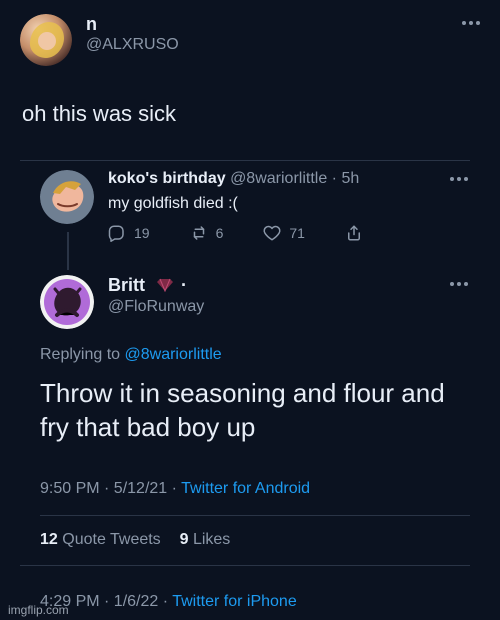  I want to click on retweet-count: 6, so click(219, 233).